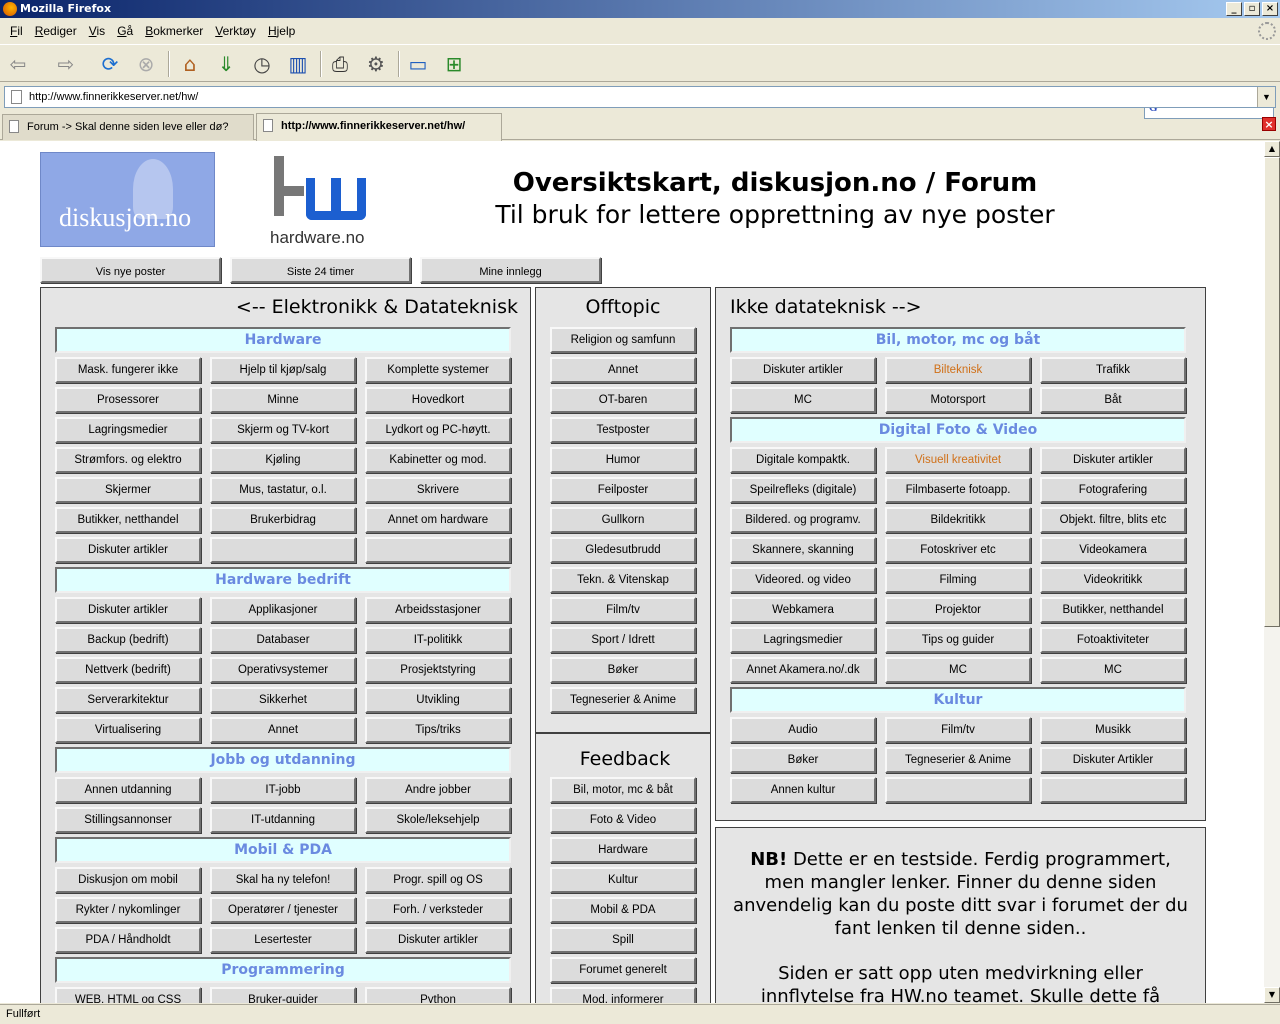 The height and width of the screenshot is (1024, 1280). Describe the element at coordinates (438, 460) in the screenshot. I see `forum-button: Kabinetter og mod.` at that location.